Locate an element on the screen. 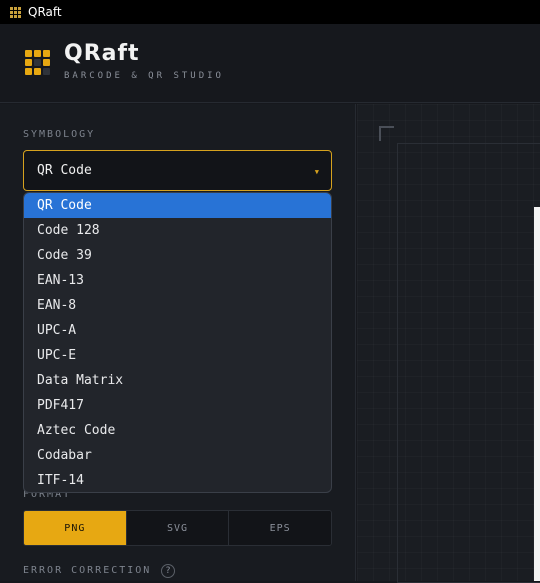  dropdown-option-qr-code: QR Code is located at coordinates (177, 205).